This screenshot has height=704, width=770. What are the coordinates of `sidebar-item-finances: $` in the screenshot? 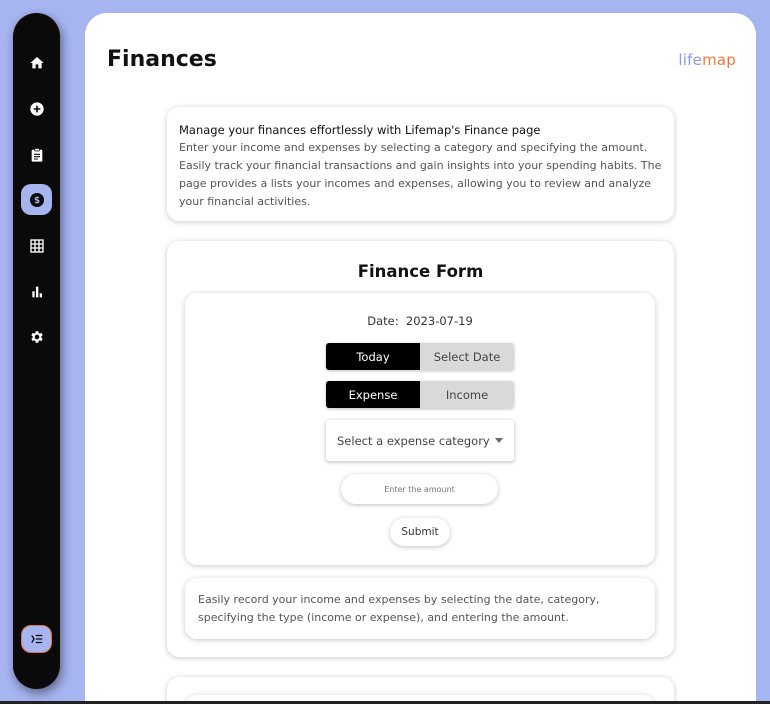 It's located at (36, 199).